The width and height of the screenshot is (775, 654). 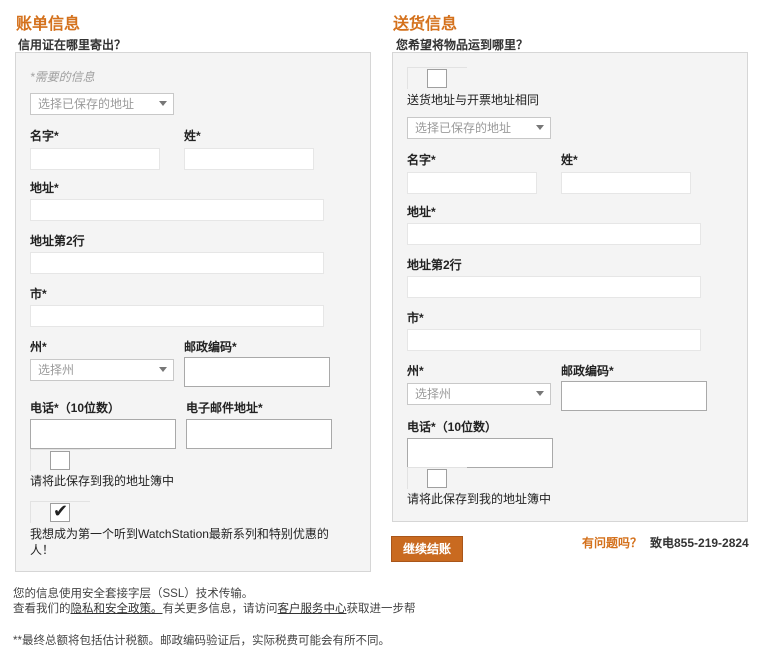 What do you see at coordinates (257, 372) in the screenshot?
I see `billing-zip-input` at bounding box center [257, 372].